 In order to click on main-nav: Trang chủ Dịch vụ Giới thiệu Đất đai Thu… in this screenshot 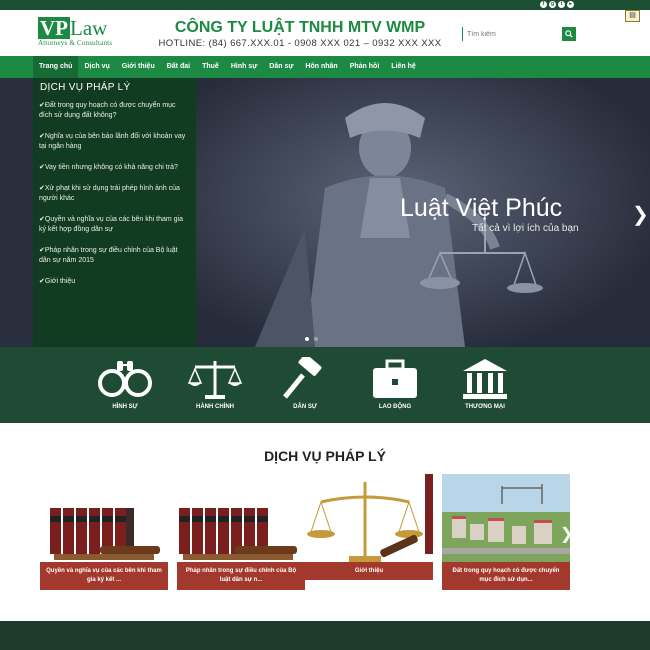, I will do `click(325, 67)`.